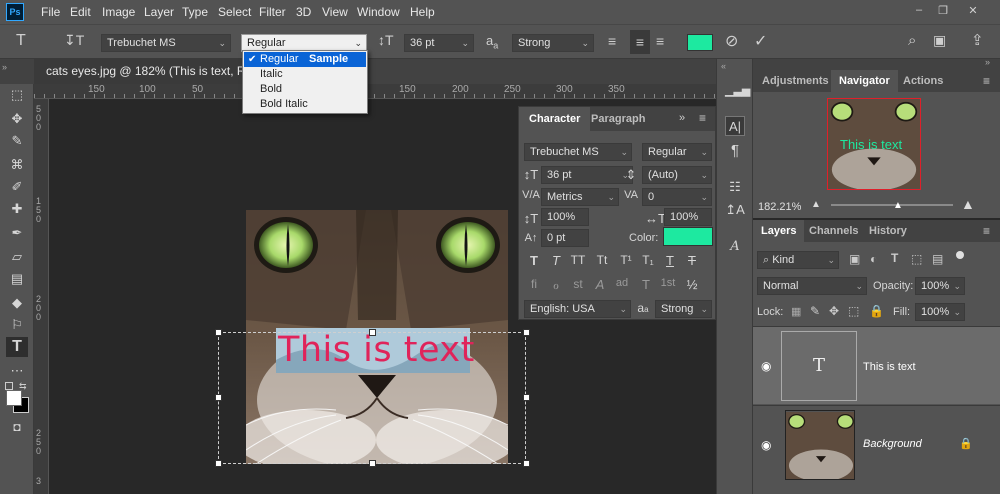  What do you see at coordinates (735, 187) in the screenshot?
I see `properties-icon: ☷` at bounding box center [735, 187].